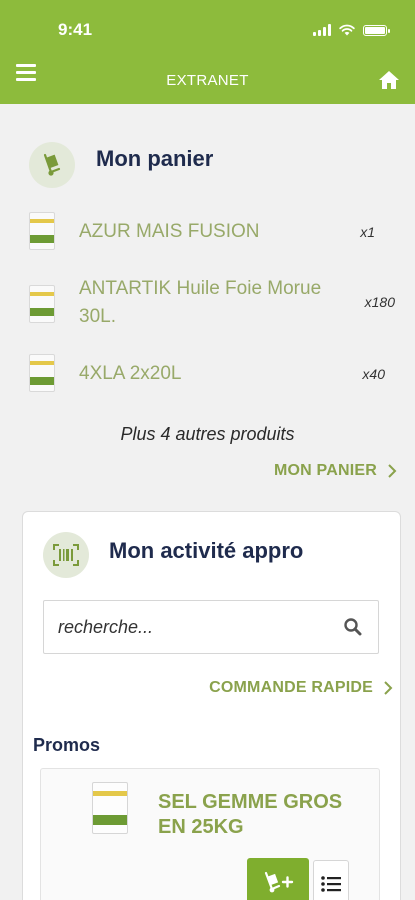 This screenshot has height=900, width=415. I want to click on barcode-scan-icon, so click(66, 555).